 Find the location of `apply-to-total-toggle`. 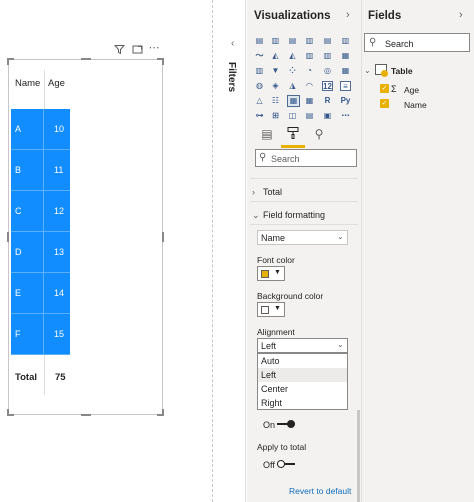

apply-to-total-toggle is located at coordinates (286, 464).